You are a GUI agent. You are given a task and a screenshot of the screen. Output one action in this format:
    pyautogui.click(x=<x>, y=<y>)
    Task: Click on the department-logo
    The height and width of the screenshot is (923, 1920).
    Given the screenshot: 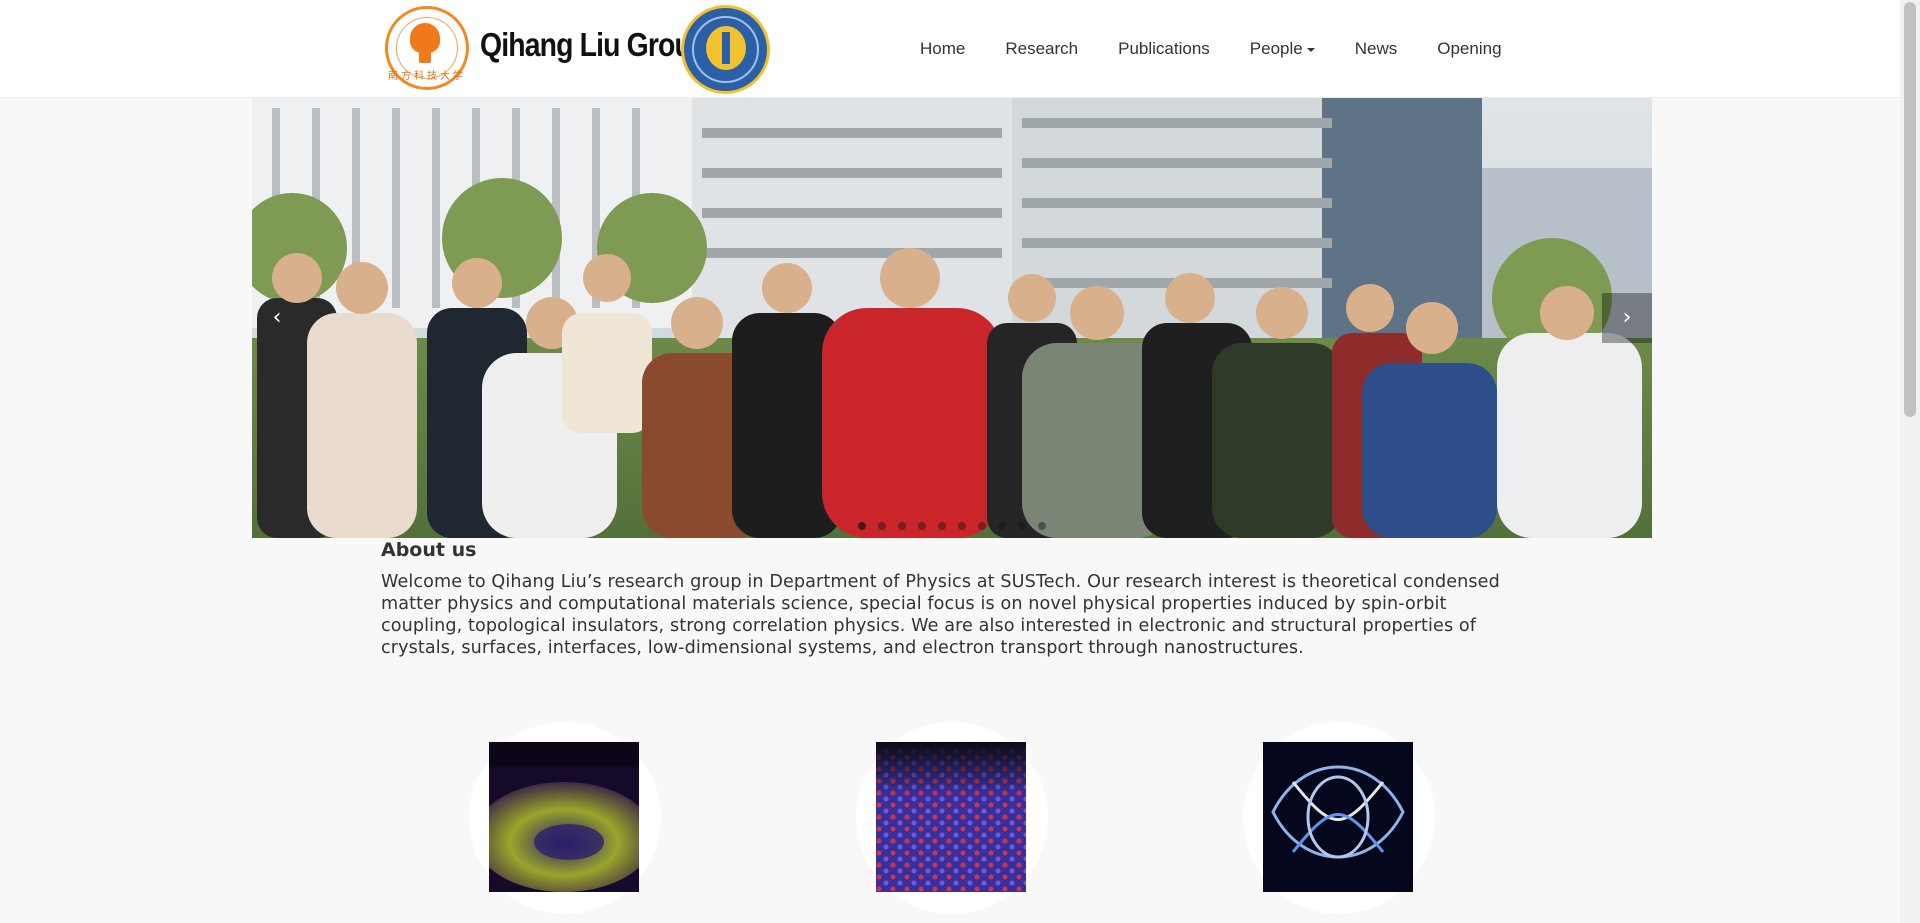 What is the action you would take?
    pyautogui.click(x=725, y=49)
    